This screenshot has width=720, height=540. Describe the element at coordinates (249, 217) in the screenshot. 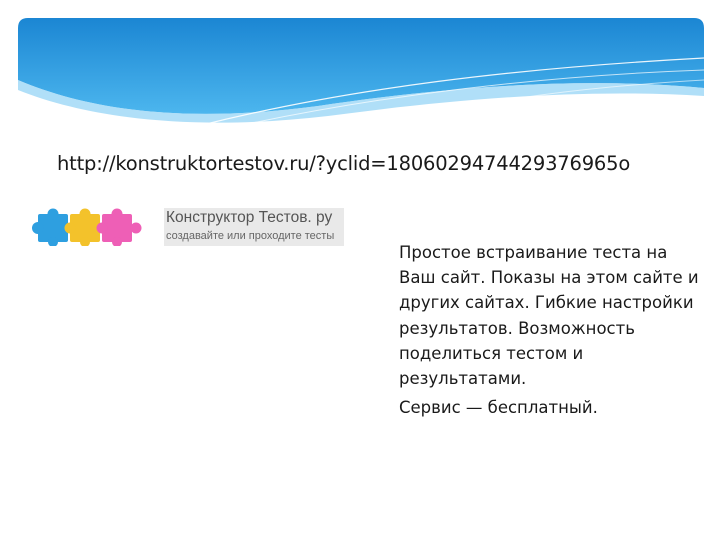

I see `logo-title: Конструктор Тестов. ру` at that location.